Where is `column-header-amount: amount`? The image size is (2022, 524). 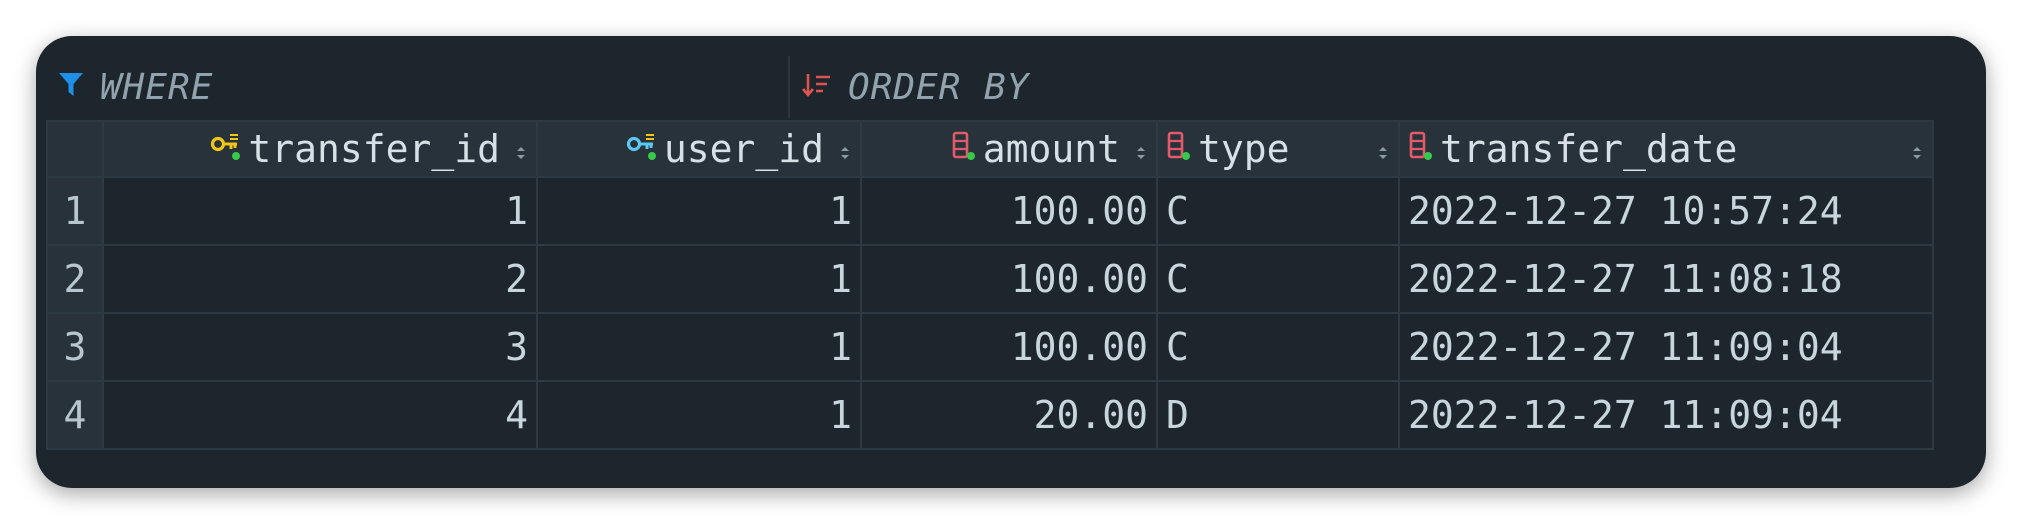
column-header-amount: amount is located at coordinates (1009, 149).